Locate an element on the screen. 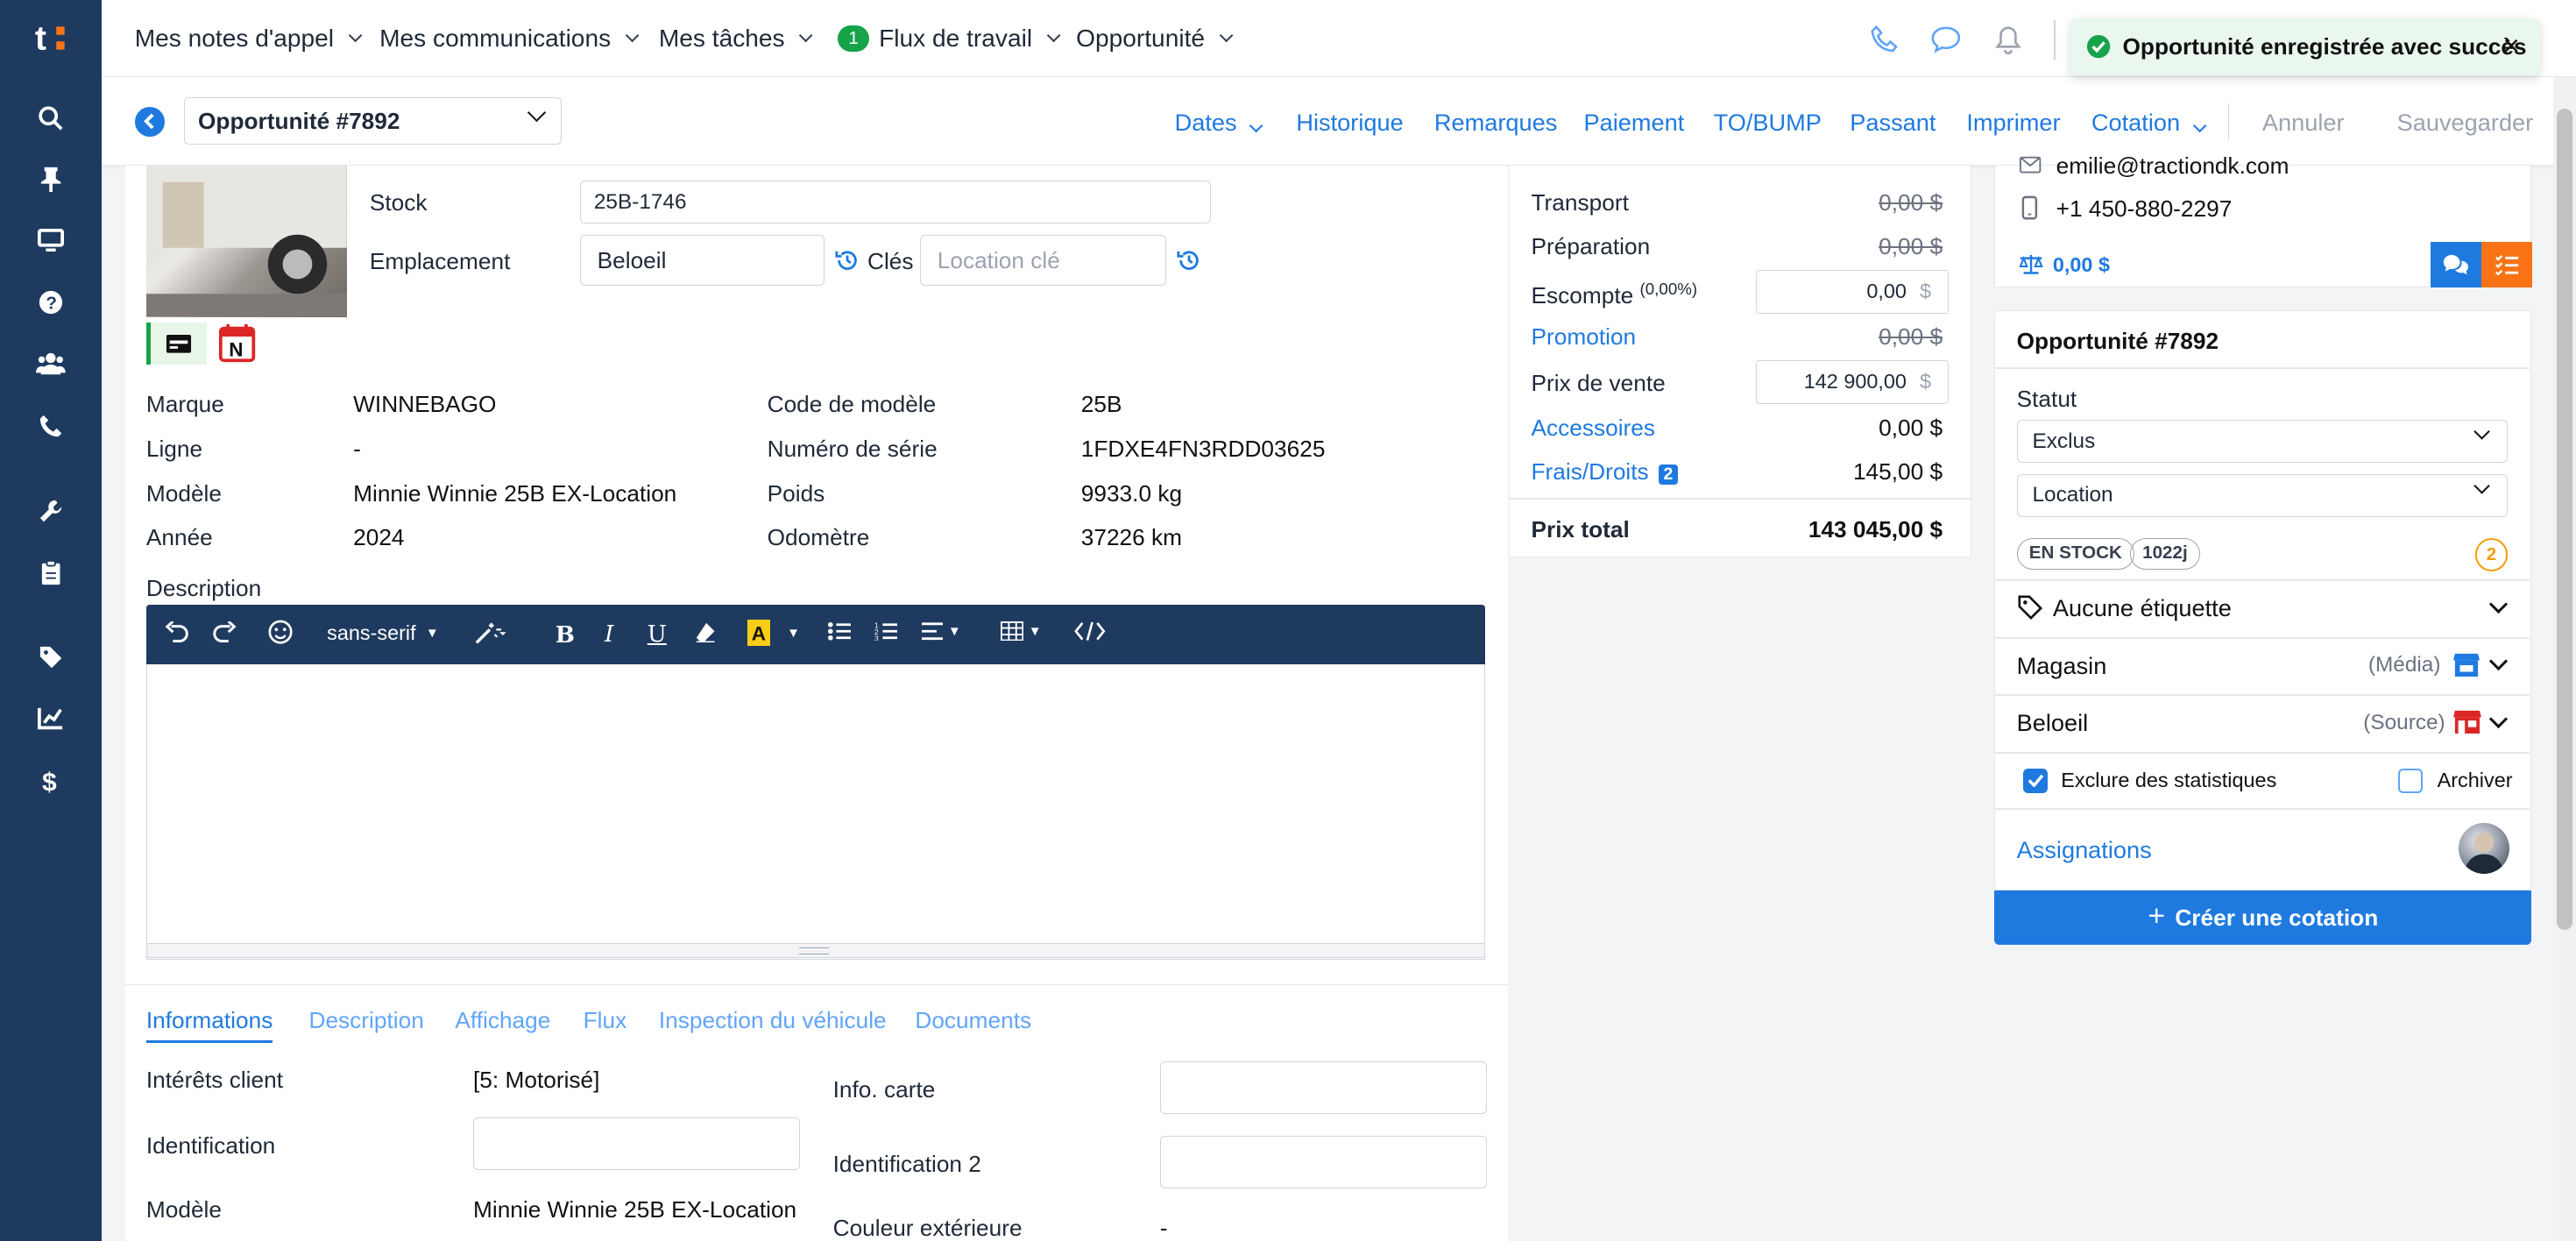 This screenshot has width=2576, height=1241. highlight-color-icon: A is located at coordinates (759, 632).